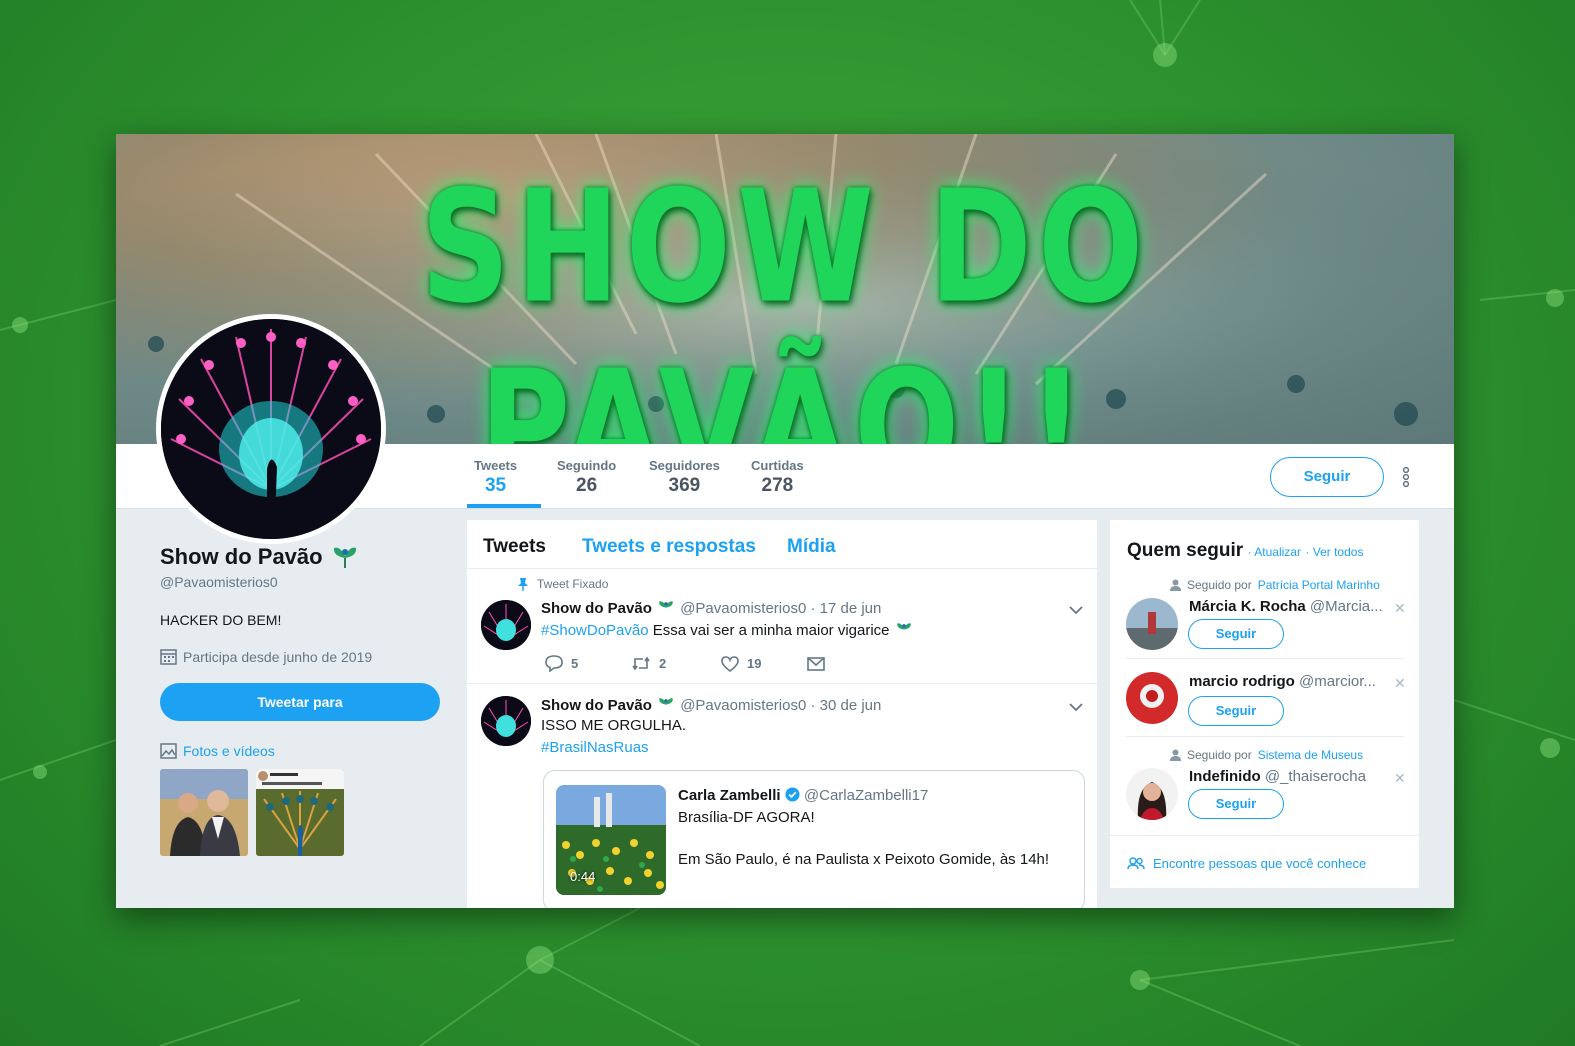  What do you see at coordinates (241, 557) in the screenshot?
I see `profile-name: Show do Pavão` at bounding box center [241, 557].